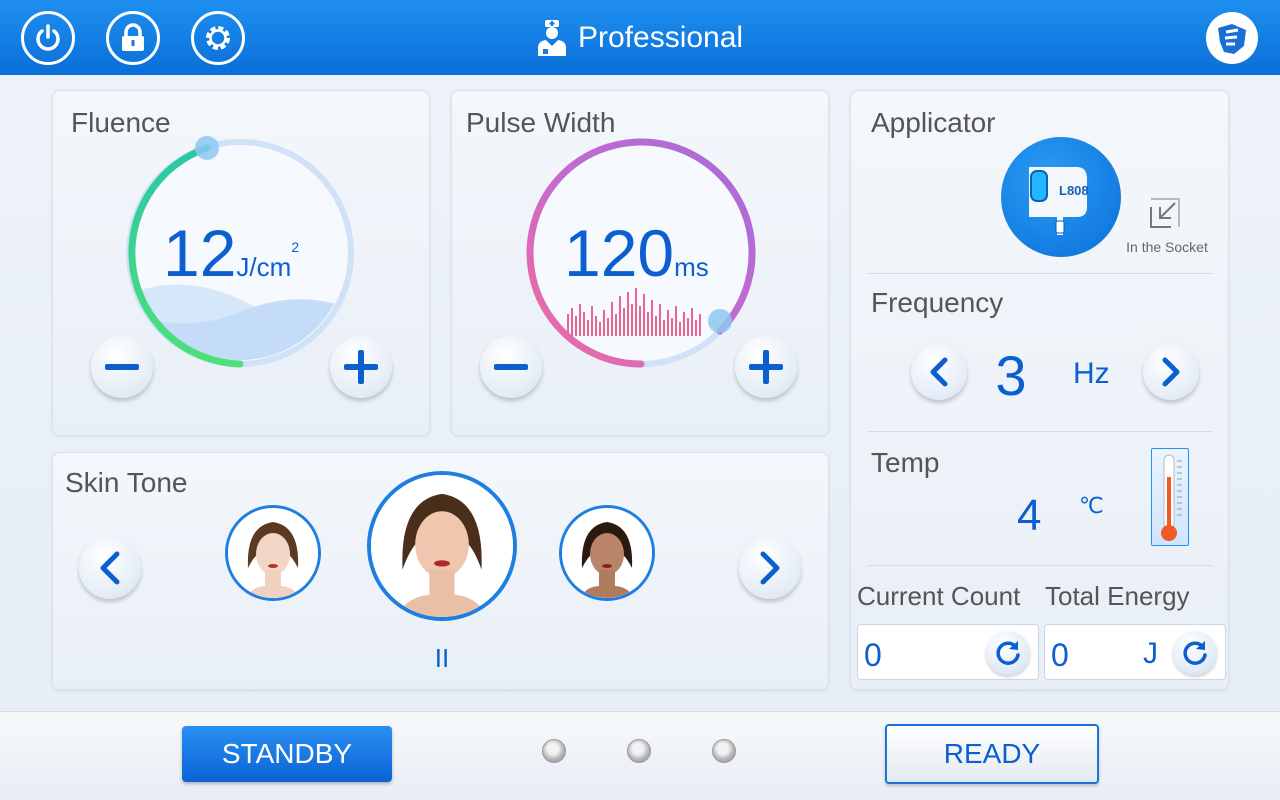 This screenshot has height=800, width=1280. I want to click on skin-tone-medium-selected, so click(442, 546).